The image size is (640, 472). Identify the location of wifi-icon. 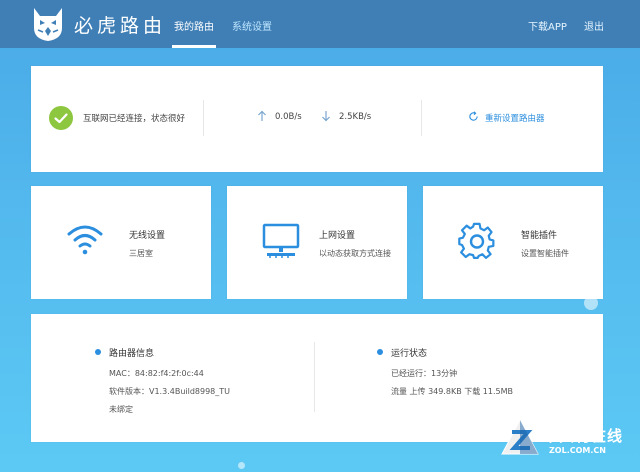
(85, 240).